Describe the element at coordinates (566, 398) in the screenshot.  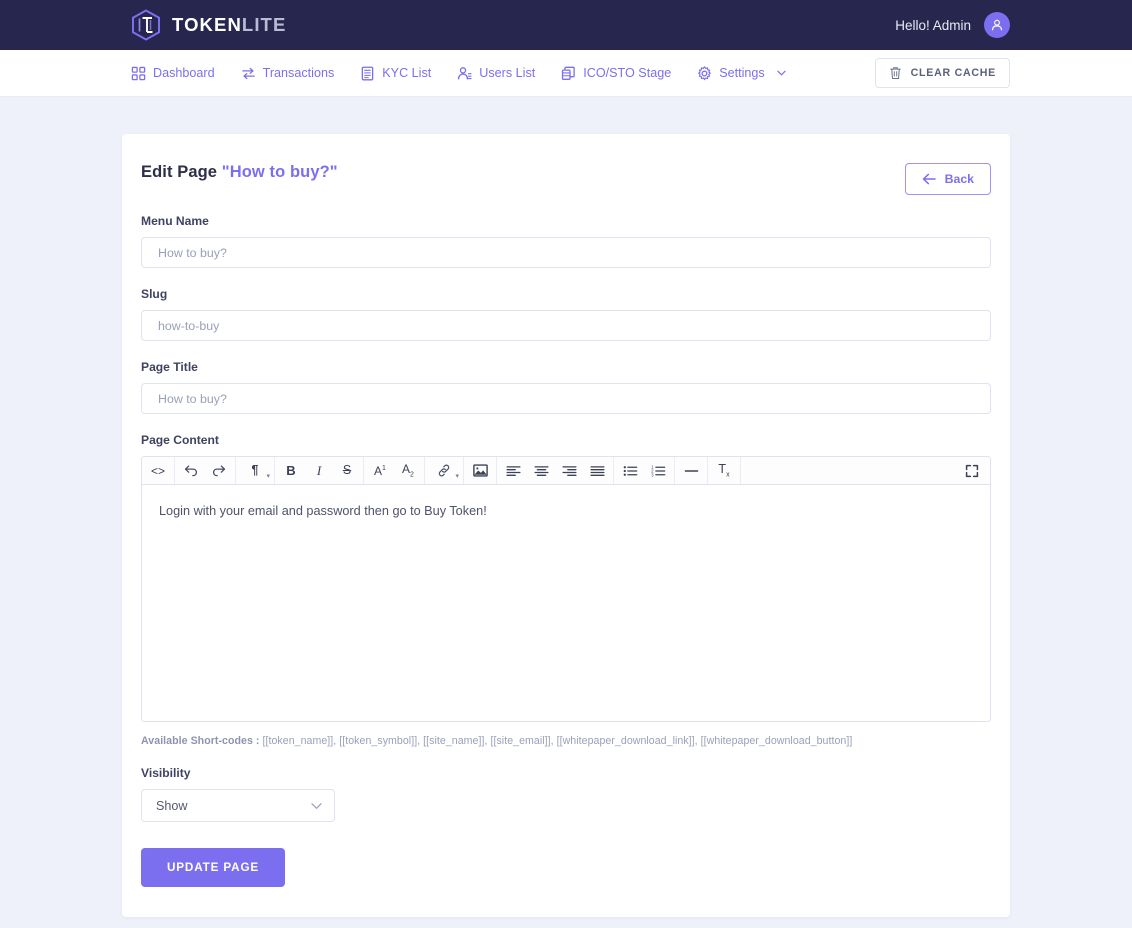
I see `page-title-input` at that location.